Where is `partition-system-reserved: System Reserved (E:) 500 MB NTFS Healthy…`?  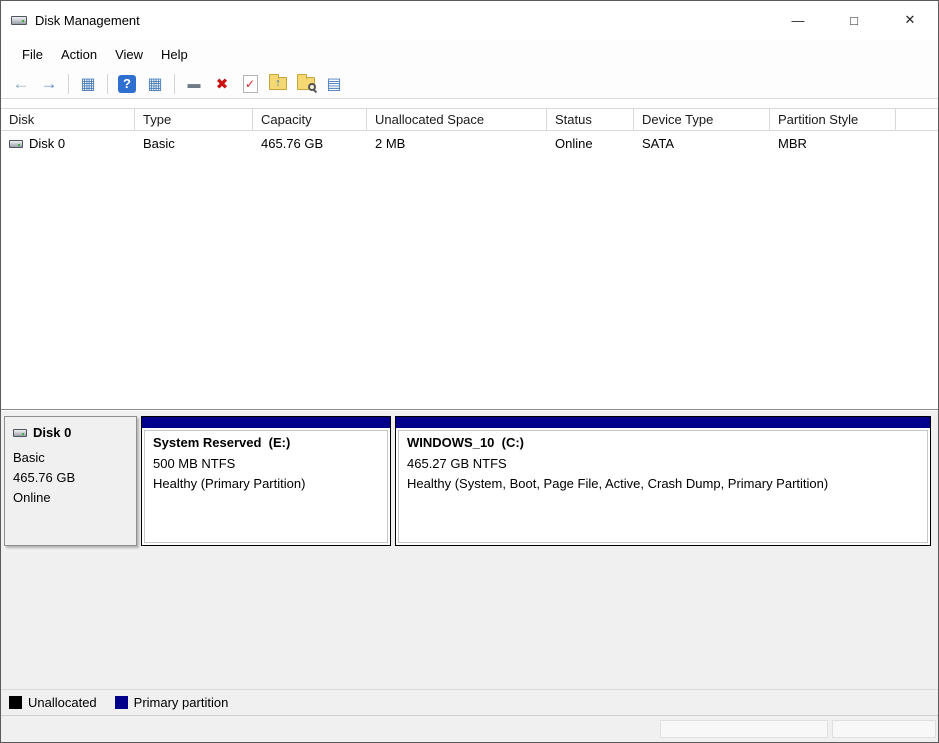
partition-system-reserved: System Reserved (E:) 500 MB NTFS Healthy… is located at coordinates (266, 481).